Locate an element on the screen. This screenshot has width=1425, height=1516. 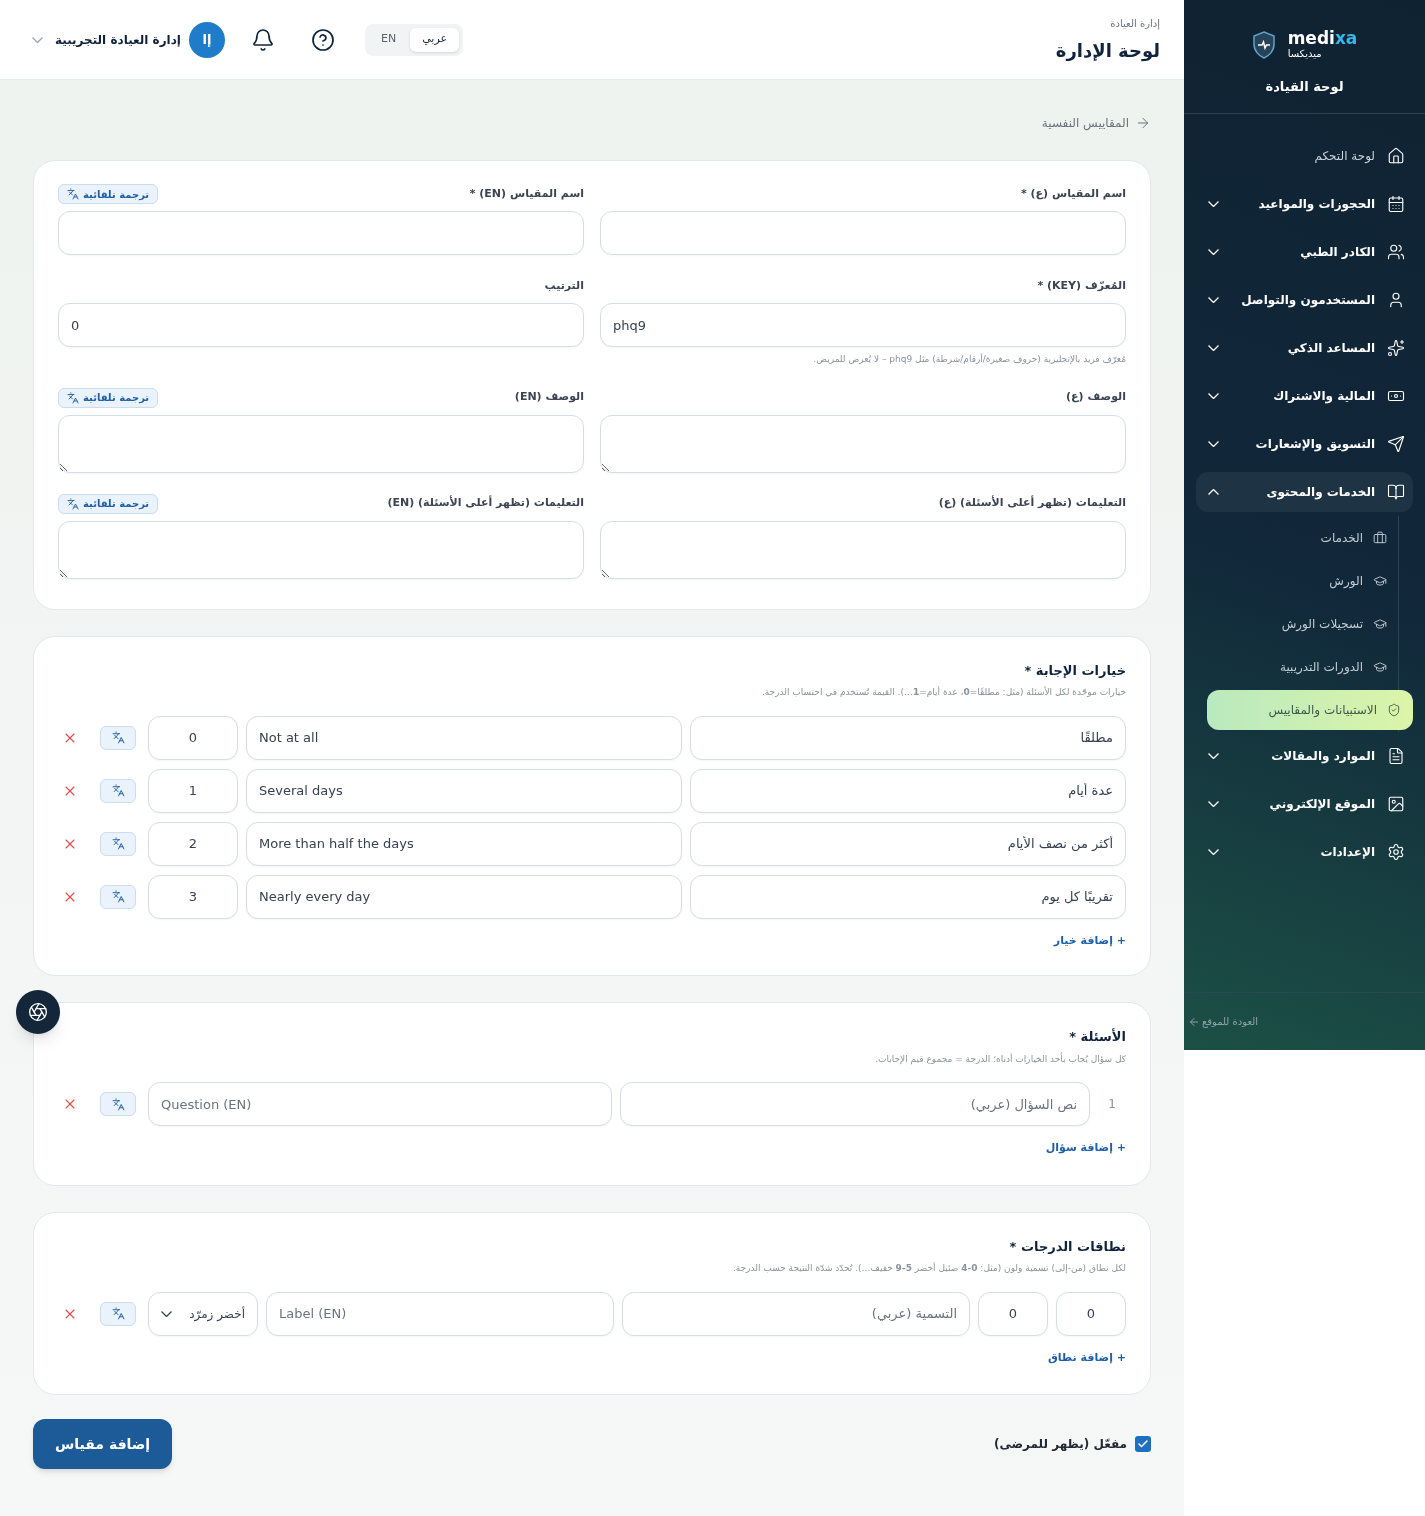
nav-item: الكادر الطبي is located at coordinates (1304, 251).